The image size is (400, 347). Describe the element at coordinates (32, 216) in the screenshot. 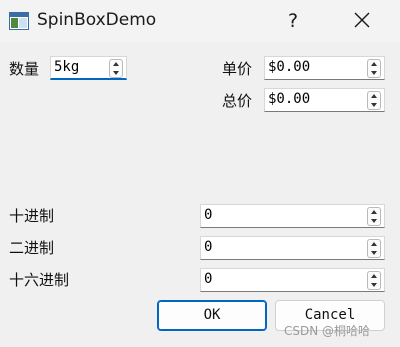

I see `decimal-label: 十进制` at that location.